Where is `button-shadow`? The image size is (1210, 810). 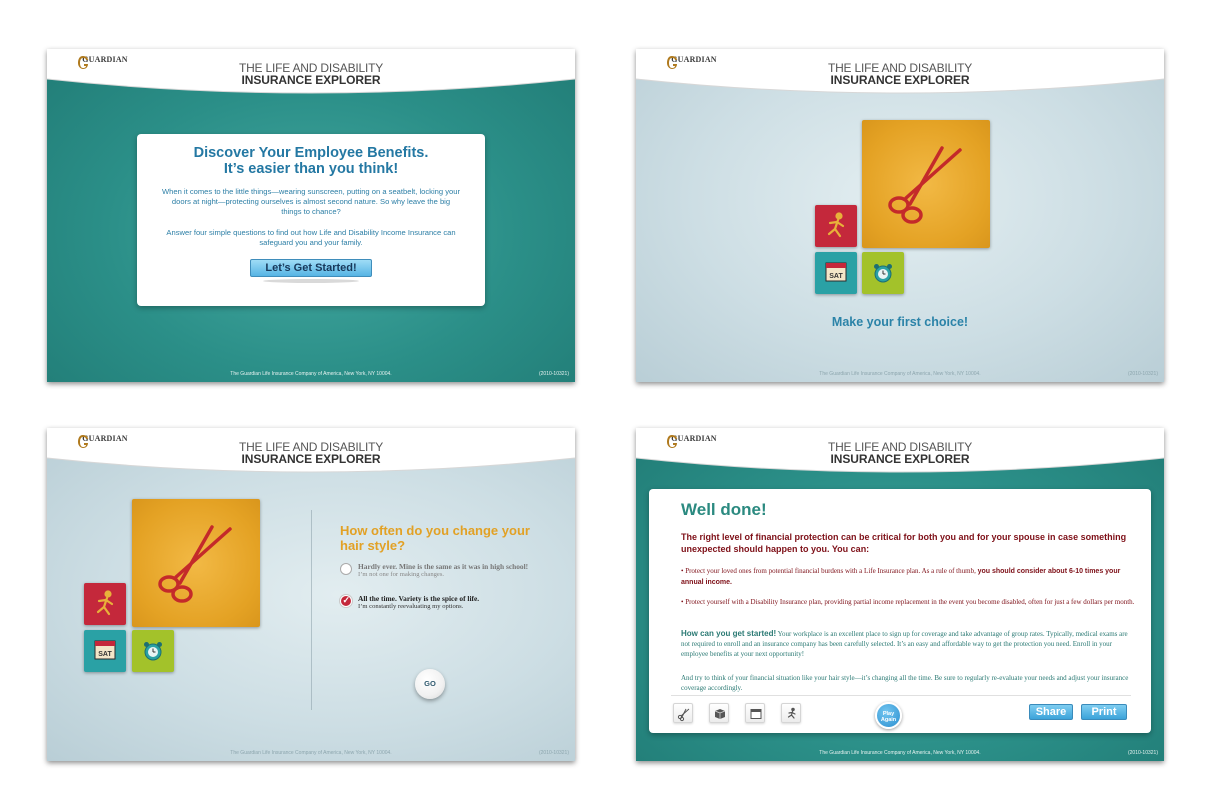
button-shadow is located at coordinates (311, 281).